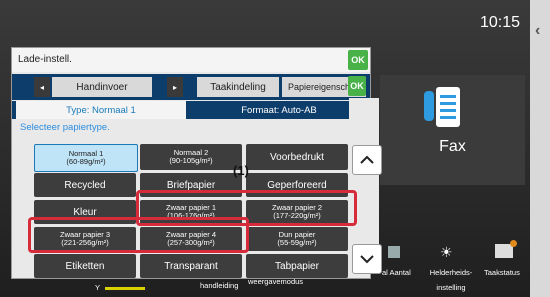 The height and width of the screenshot is (297, 550). I want to click on paper-transparant: Transparant, so click(191, 266).